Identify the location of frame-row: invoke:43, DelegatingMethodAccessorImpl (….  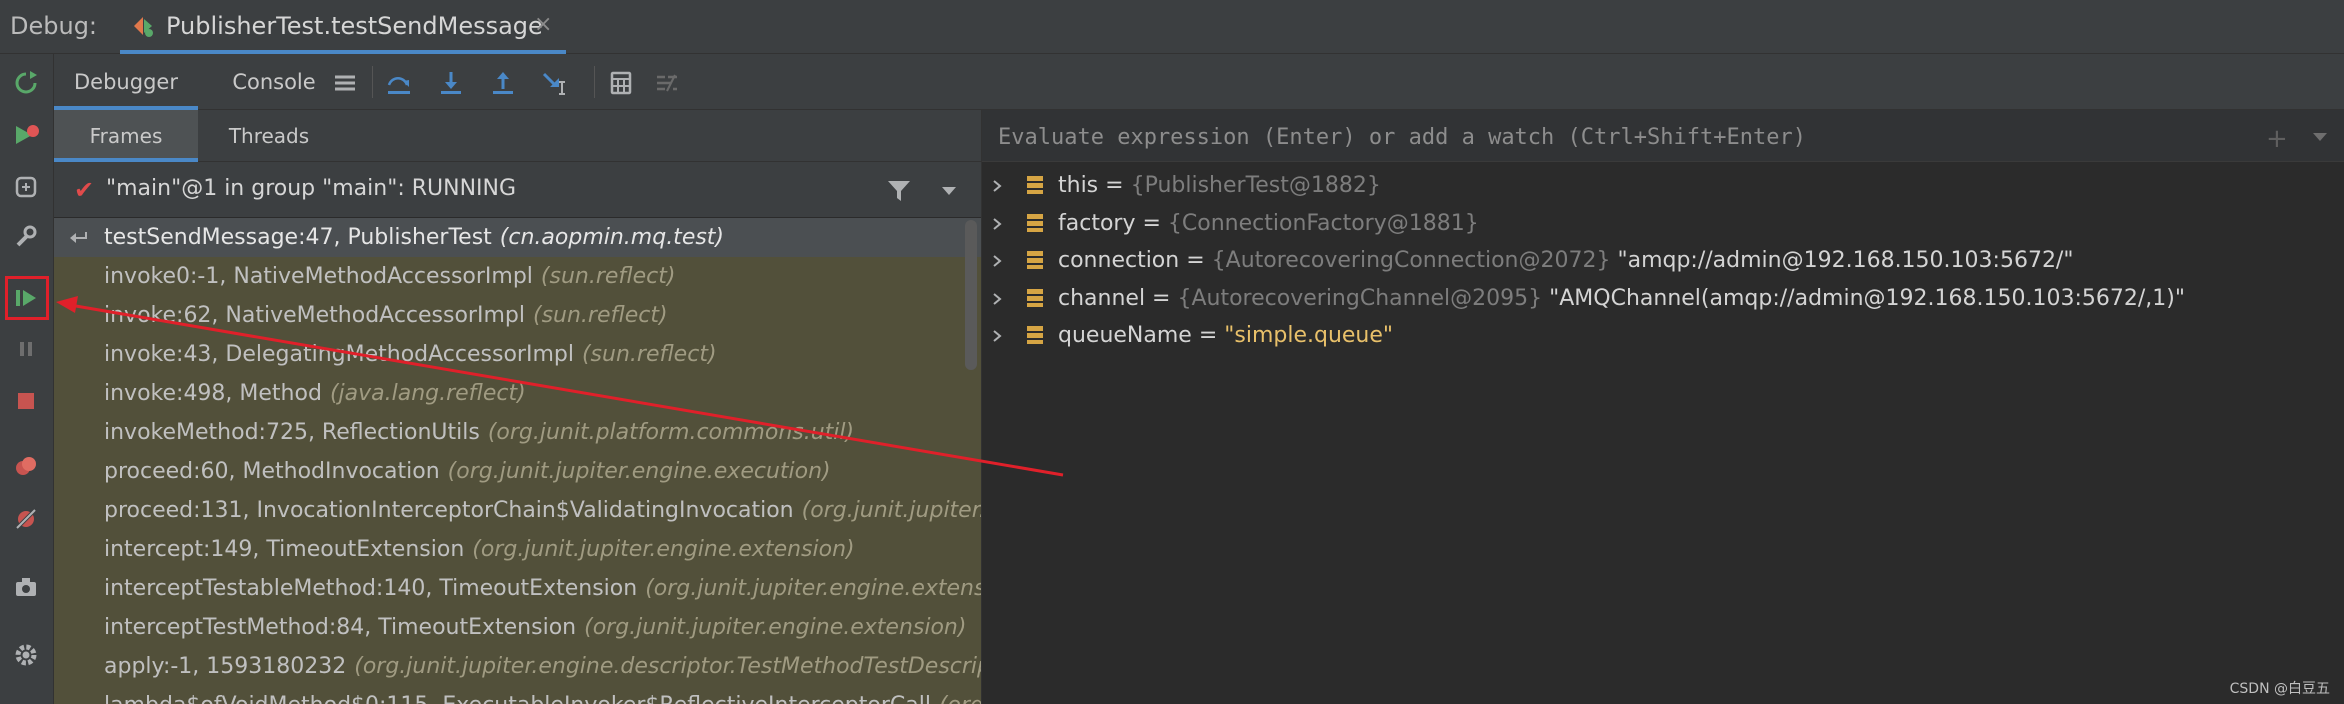
(517, 354).